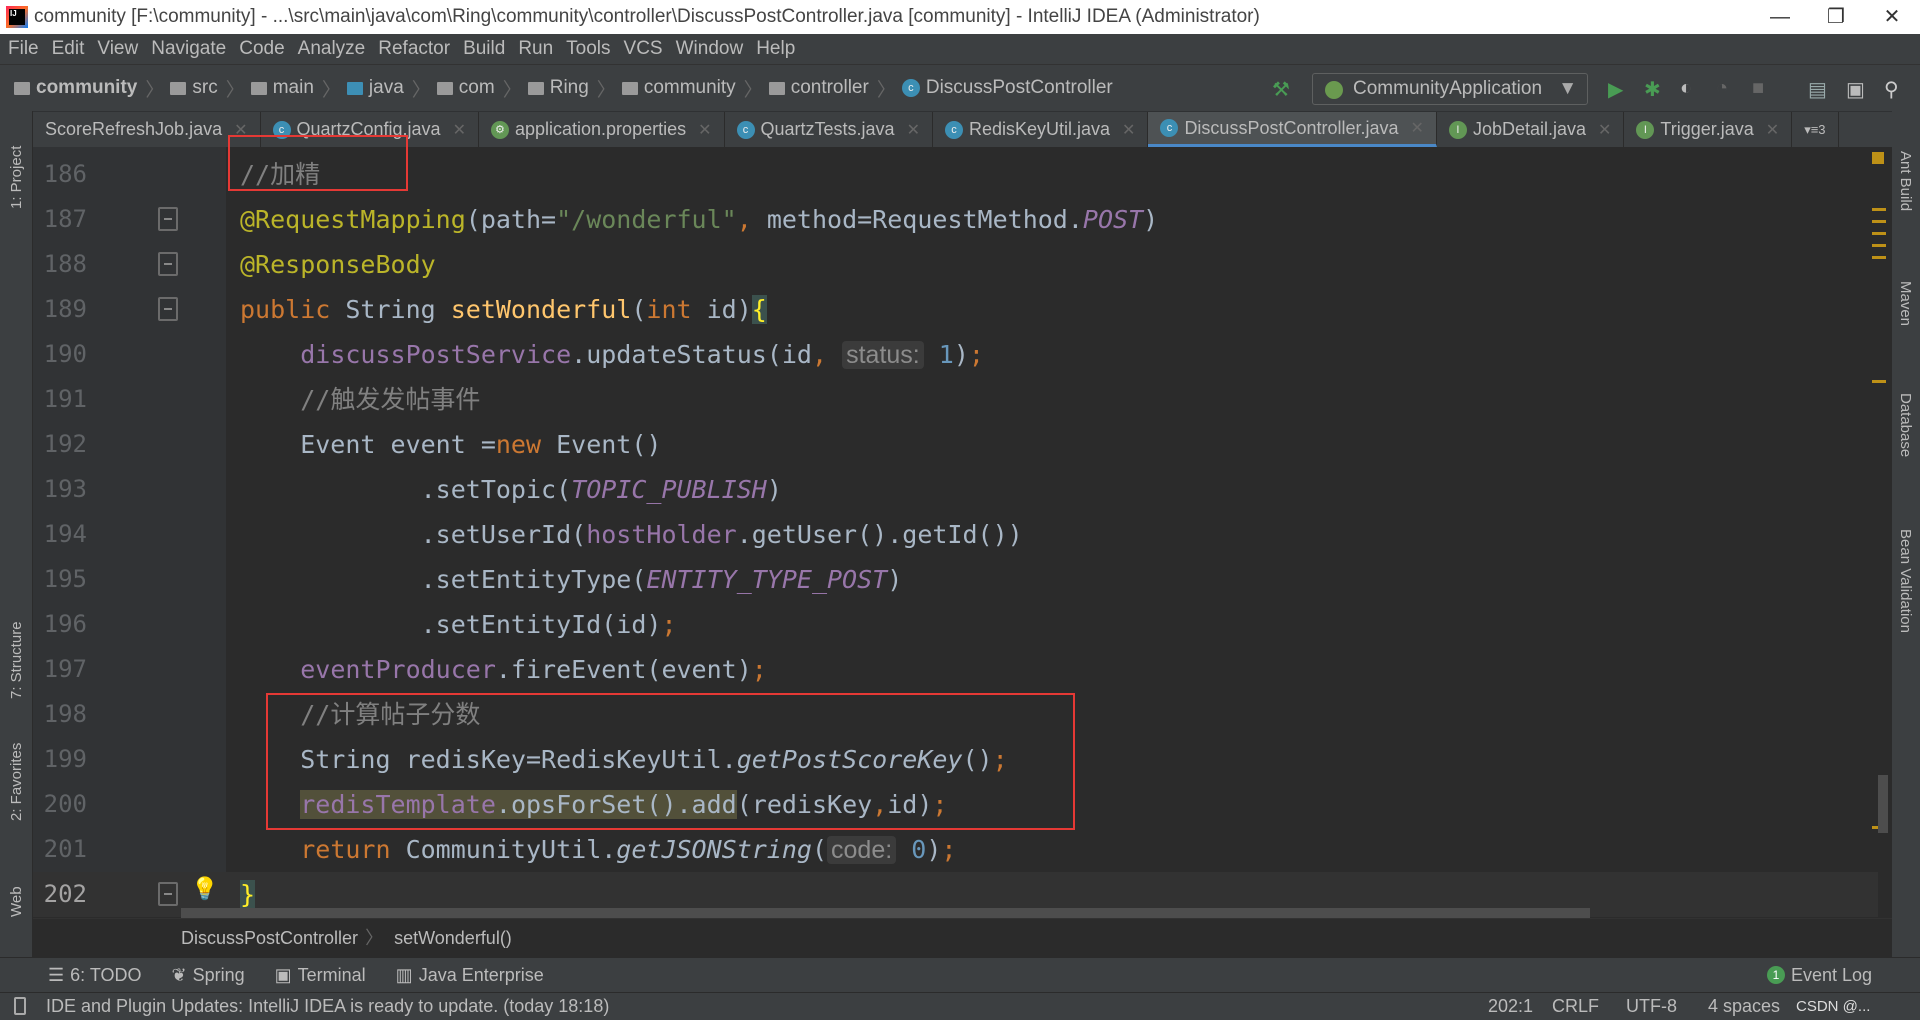  Describe the element at coordinates (602, 129) in the screenshot. I see `tab-application-properties: ⚙ application.properties ✕` at that location.